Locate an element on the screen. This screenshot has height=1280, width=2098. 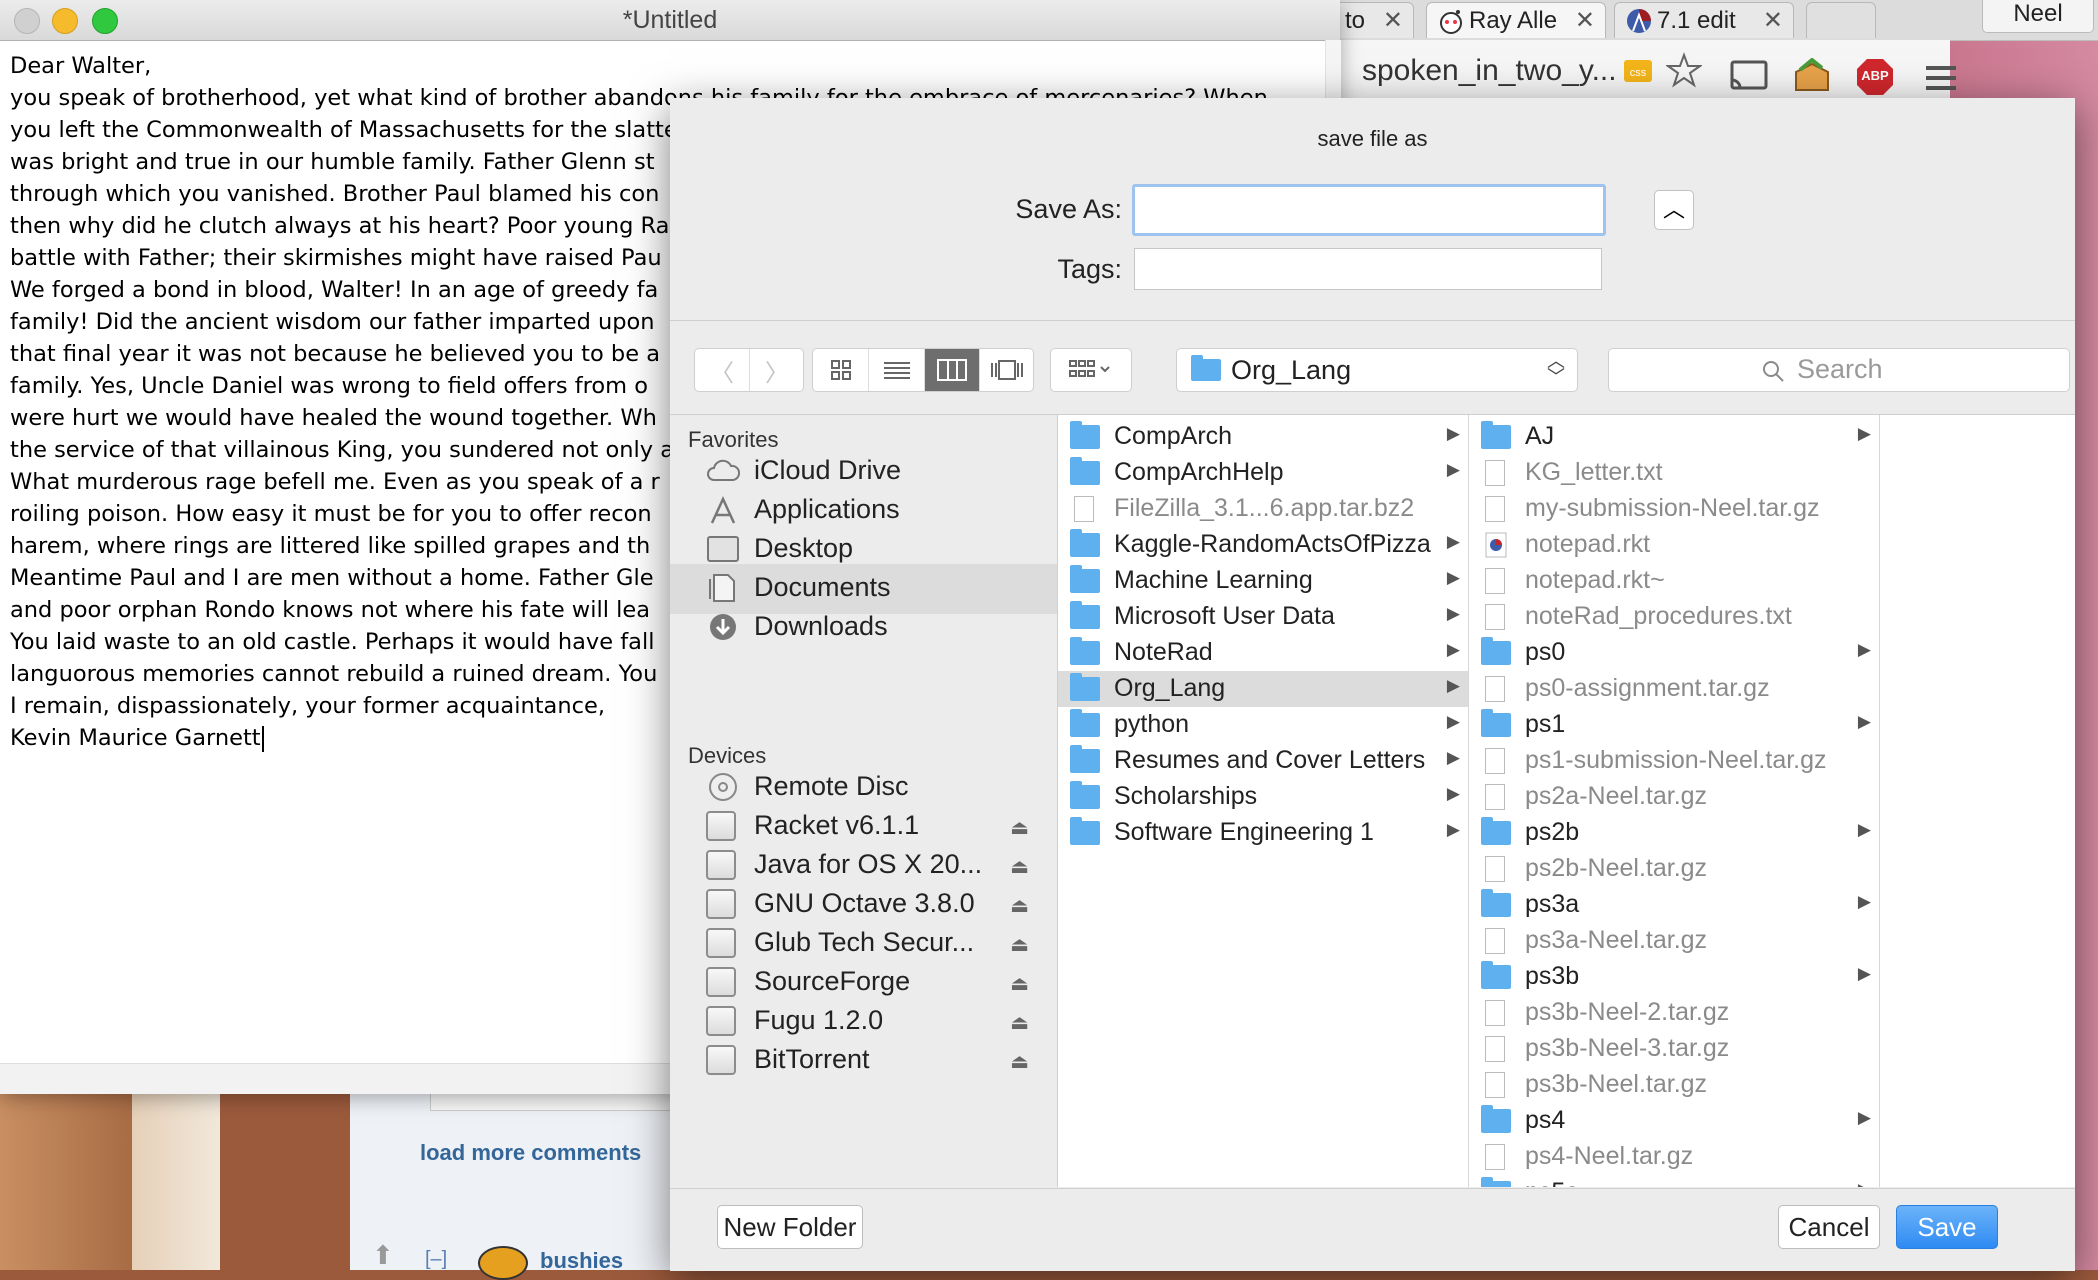
sidebar-item: BitTorrent ⏏ is located at coordinates (863, 1061).